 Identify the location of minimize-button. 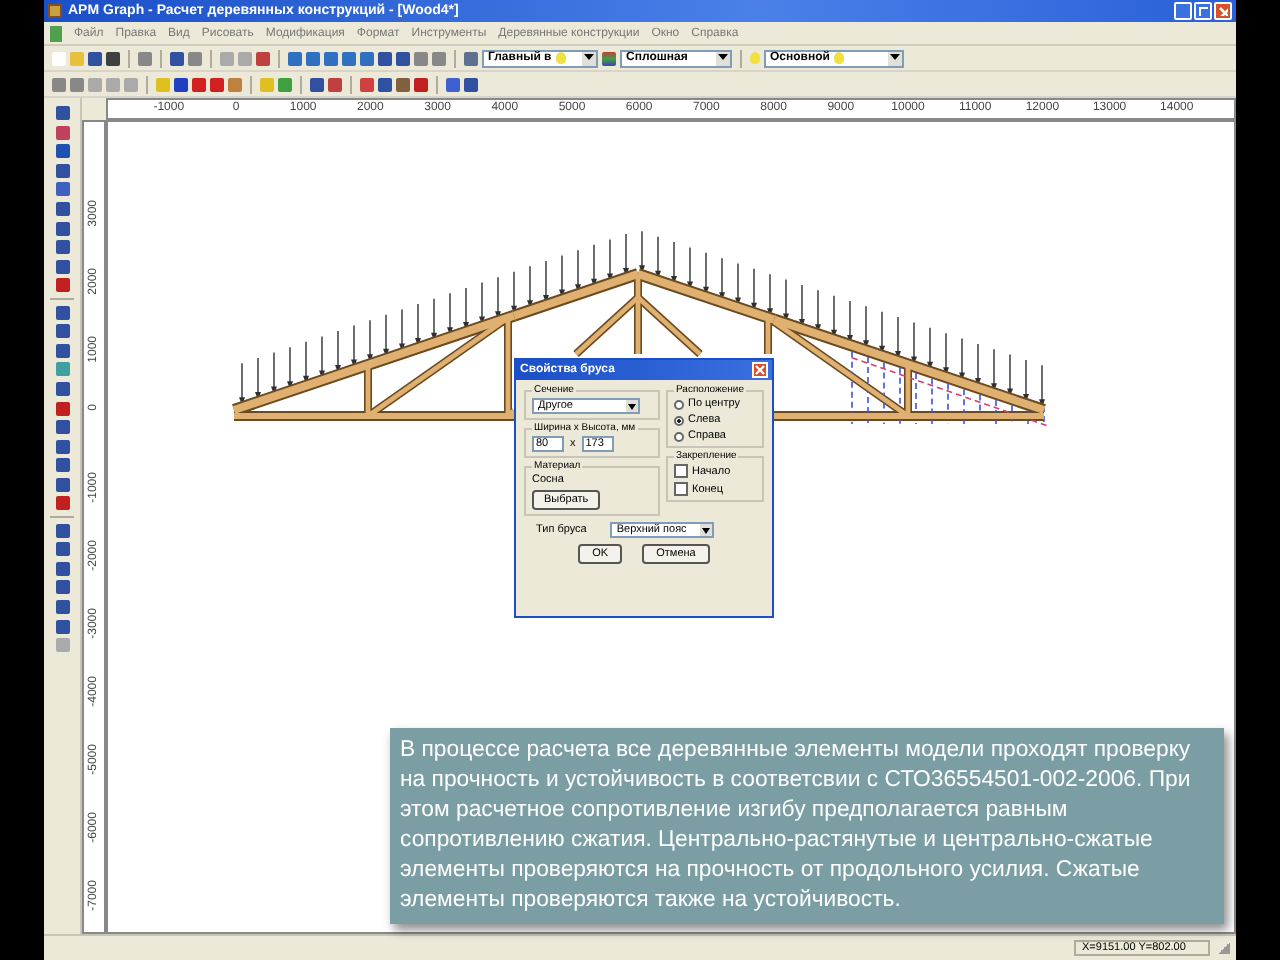
(1183, 11).